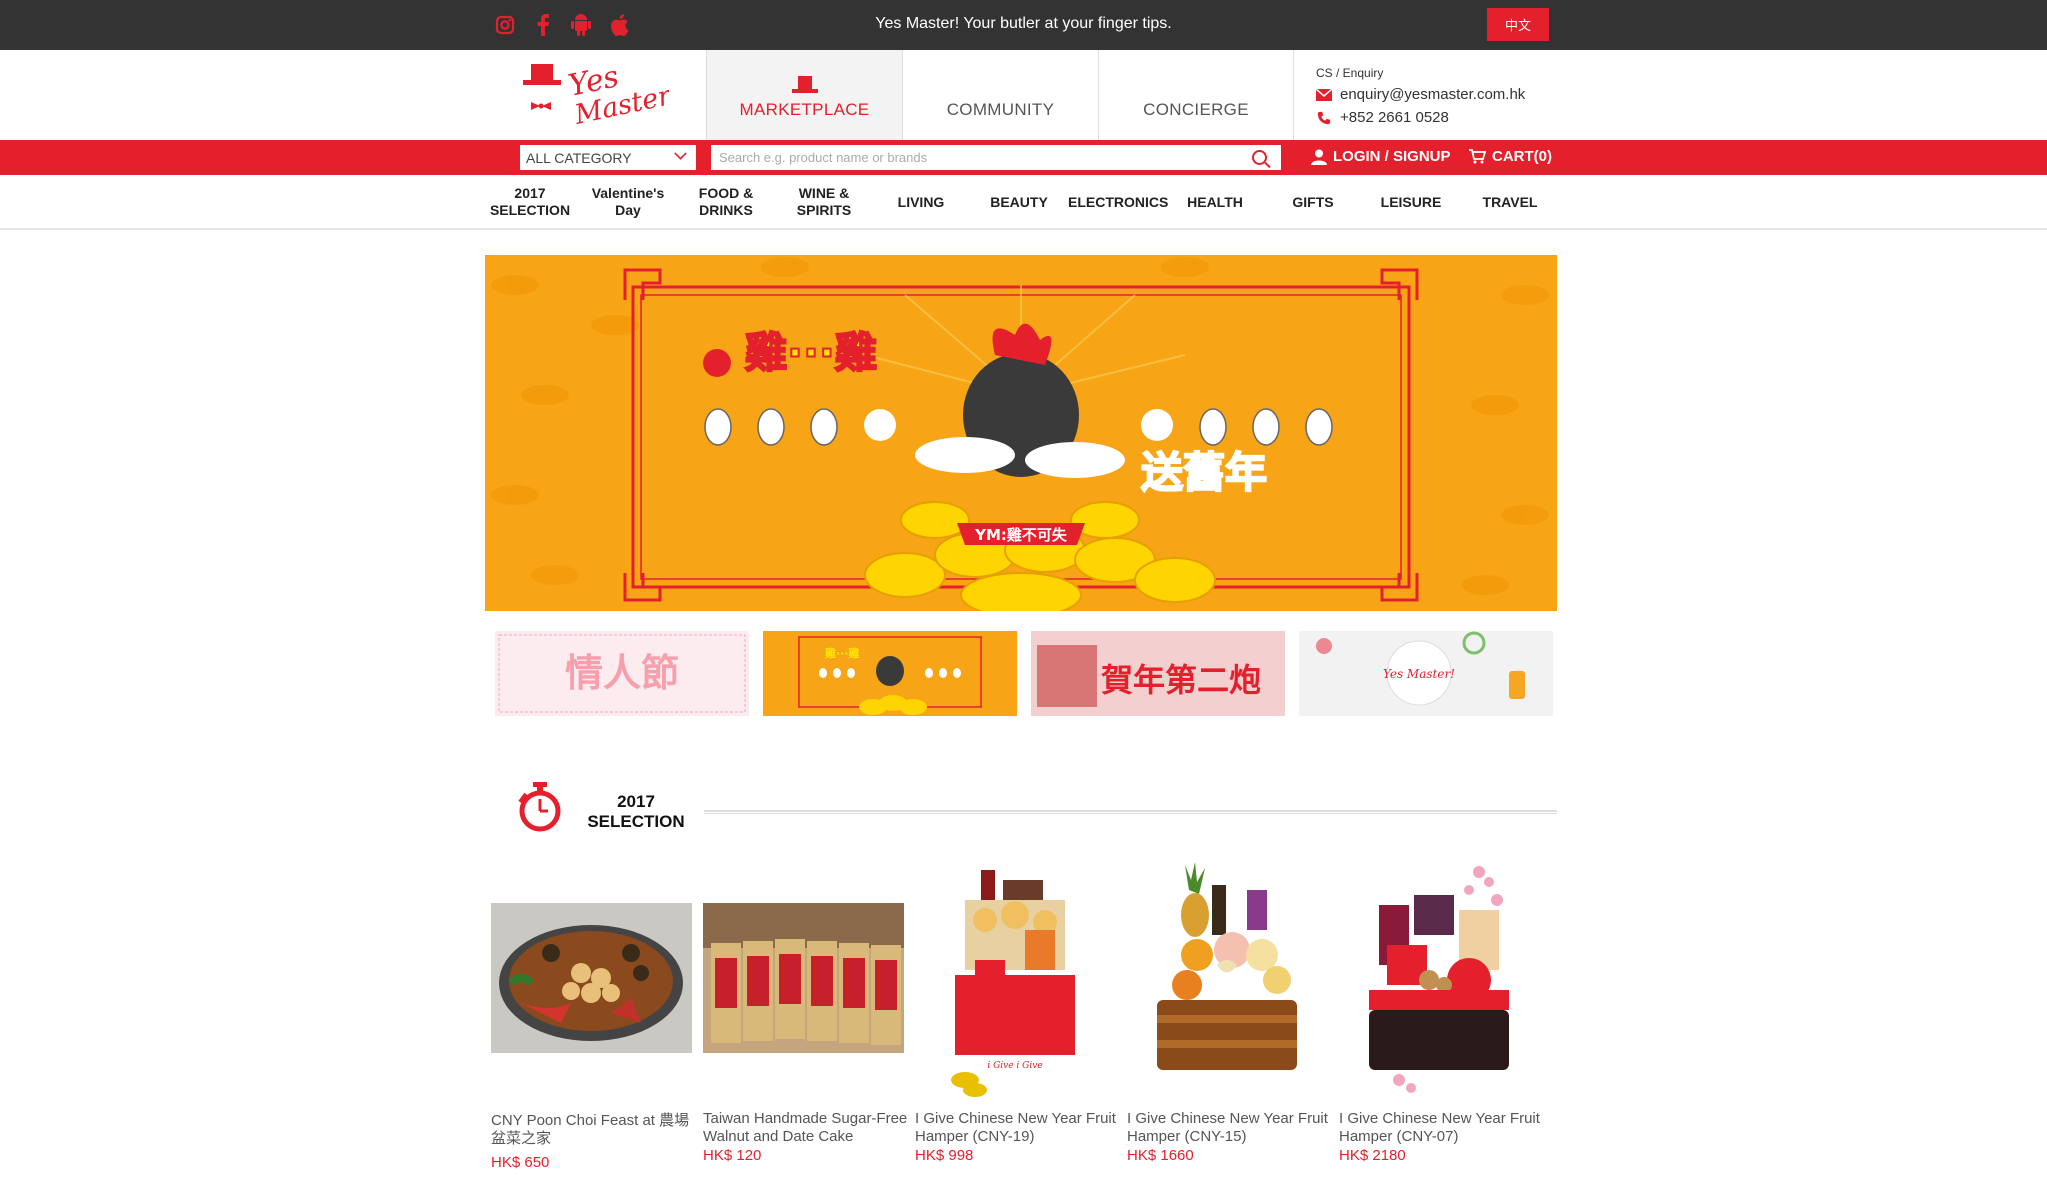 Image resolution: width=2047 pixels, height=1178 pixels. What do you see at coordinates (811, 352) in the screenshot?
I see `banner-headline-left: 雞···雞` at bounding box center [811, 352].